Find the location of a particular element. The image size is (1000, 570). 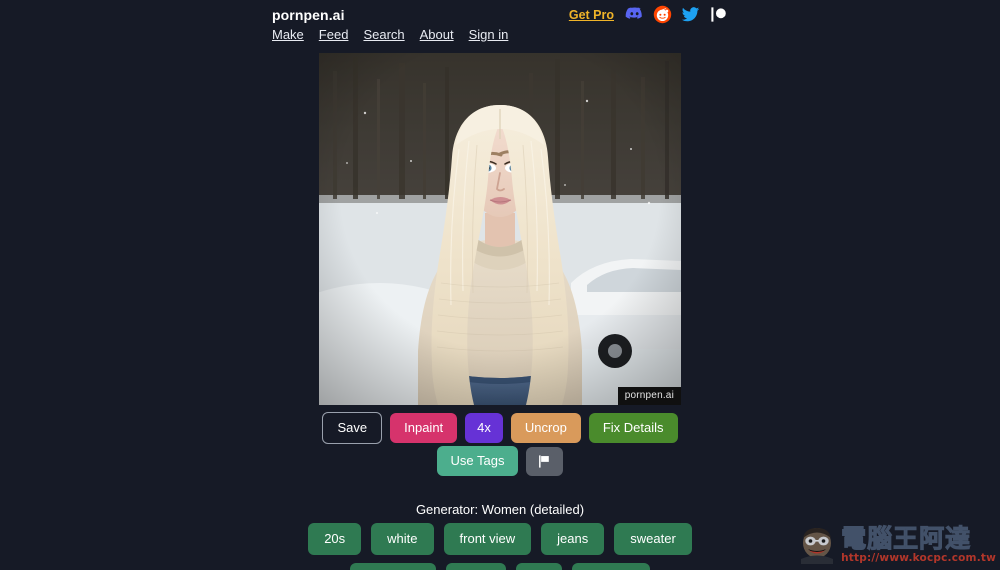

upscale-4x-button: 4x is located at coordinates (484, 428).